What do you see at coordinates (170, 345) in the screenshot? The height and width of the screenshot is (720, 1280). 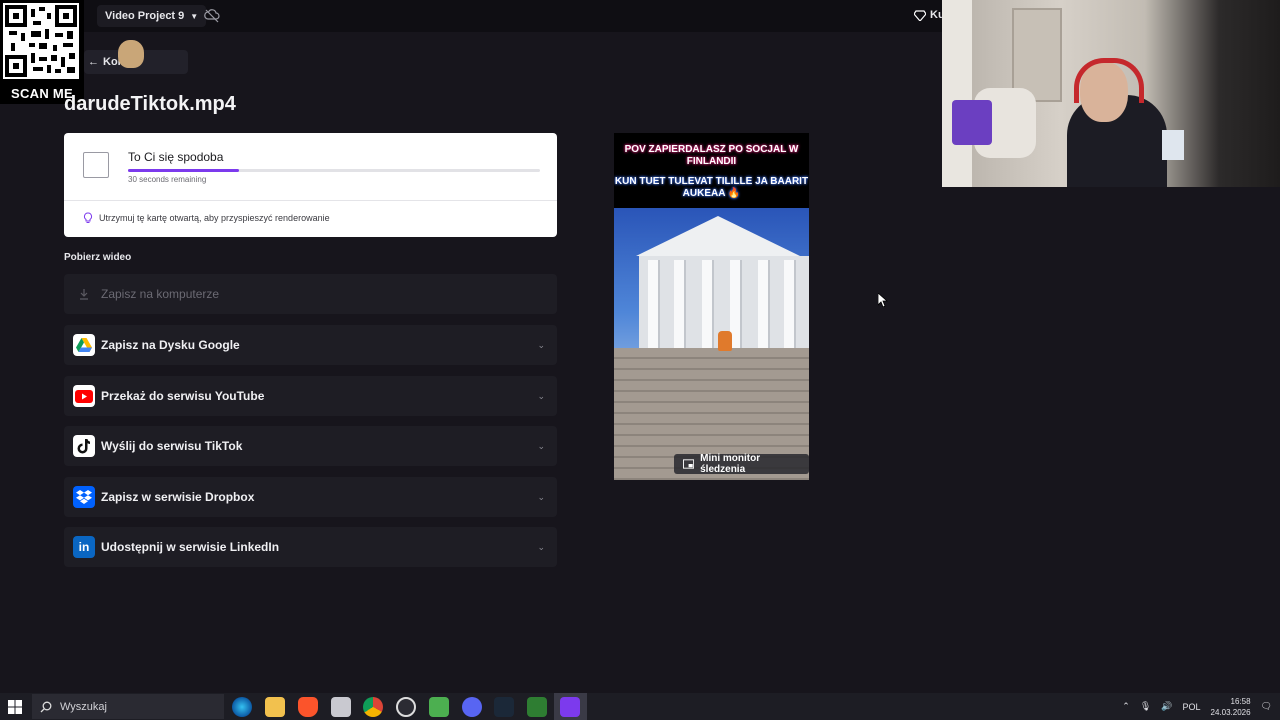 I see `option-label: Zapisz na Dysku Google` at bounding box center [170, 345].